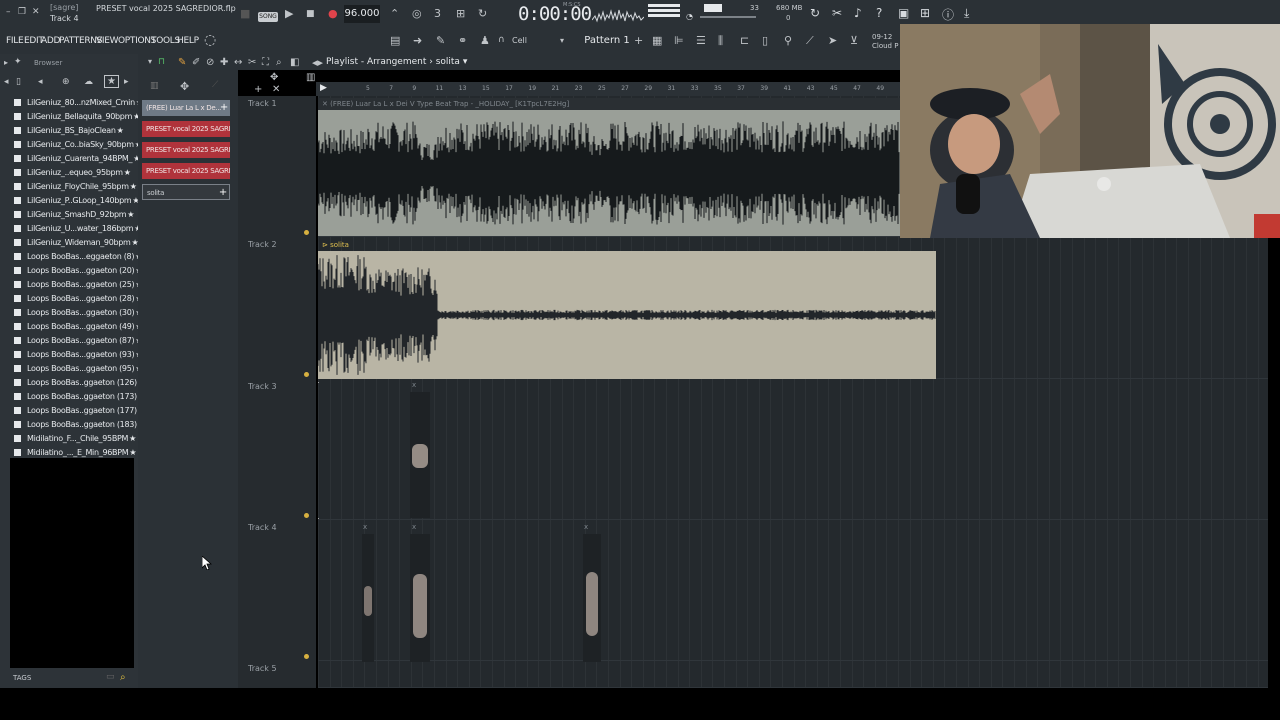 The image size is (1280, 720). I want to click on picker-tool-icon: ⟋, so click(215, 85).